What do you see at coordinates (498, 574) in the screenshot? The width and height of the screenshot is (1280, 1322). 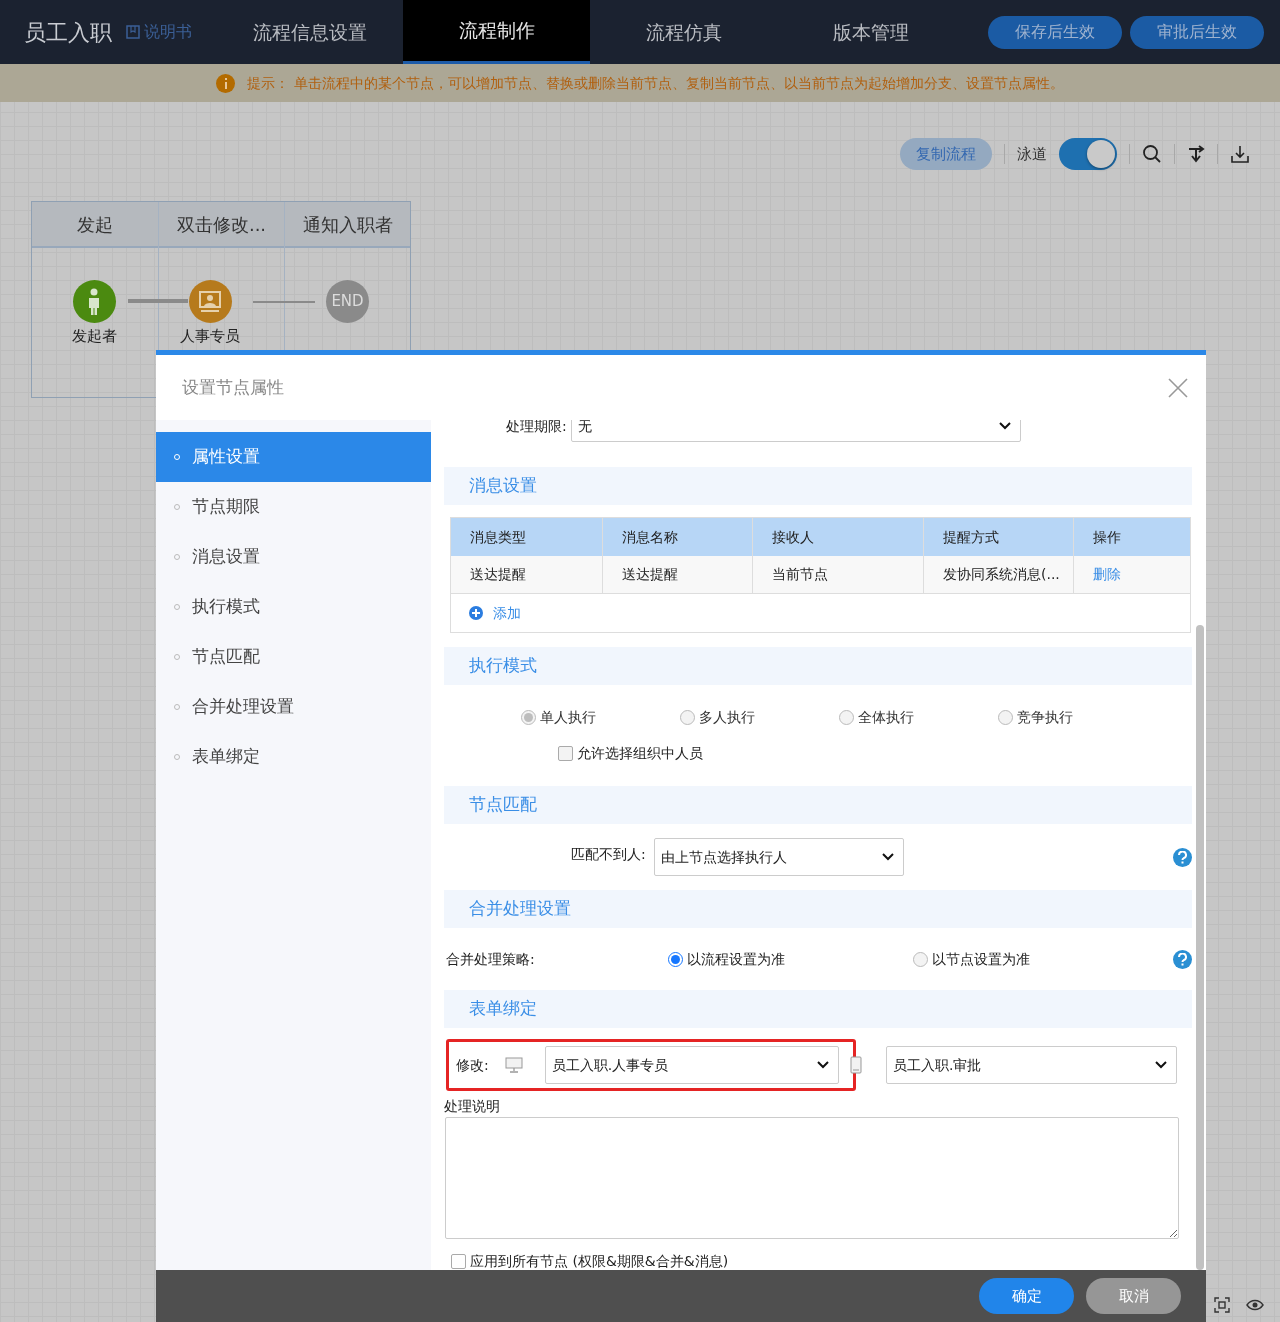 I see `table-cell-text: 送达提醒` at bounding box center [498, 574].